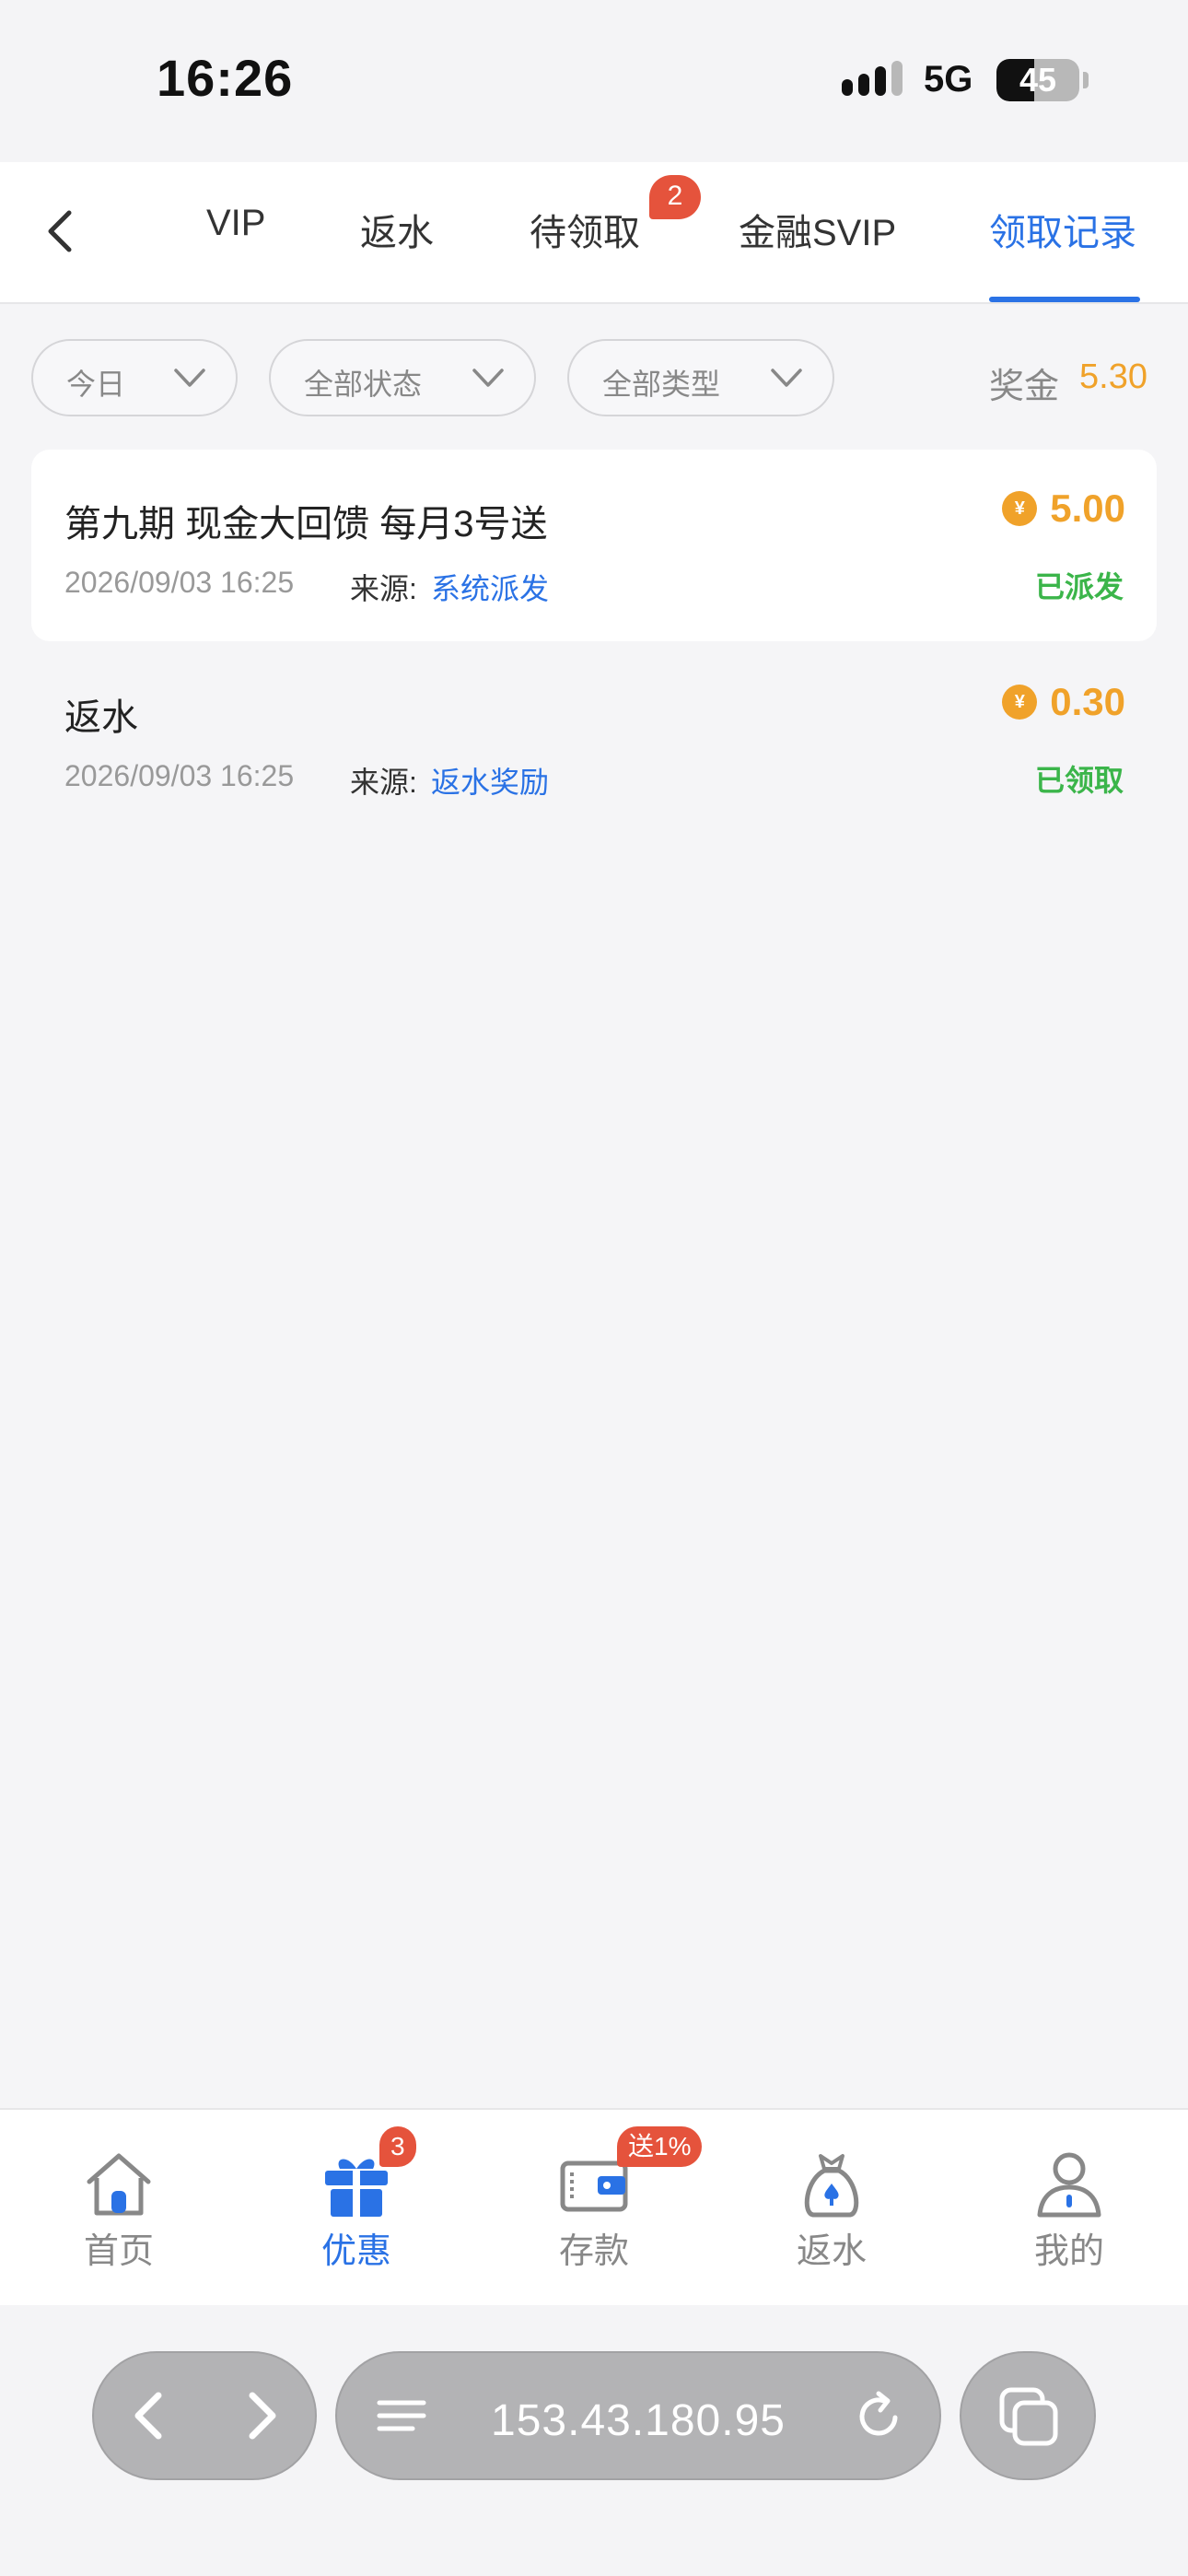  I want to click on back-button, so click(60, 231).